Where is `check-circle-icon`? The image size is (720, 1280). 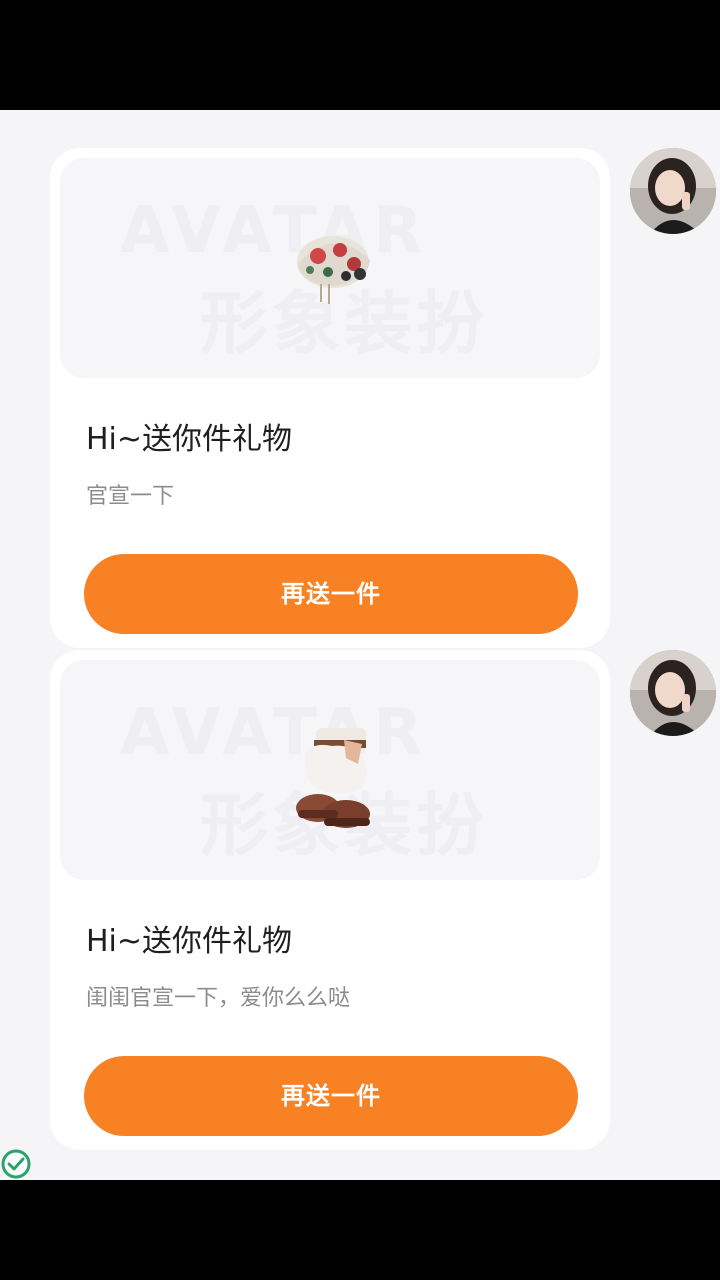
check-circle-icon is located at coordinates (16, 1164).